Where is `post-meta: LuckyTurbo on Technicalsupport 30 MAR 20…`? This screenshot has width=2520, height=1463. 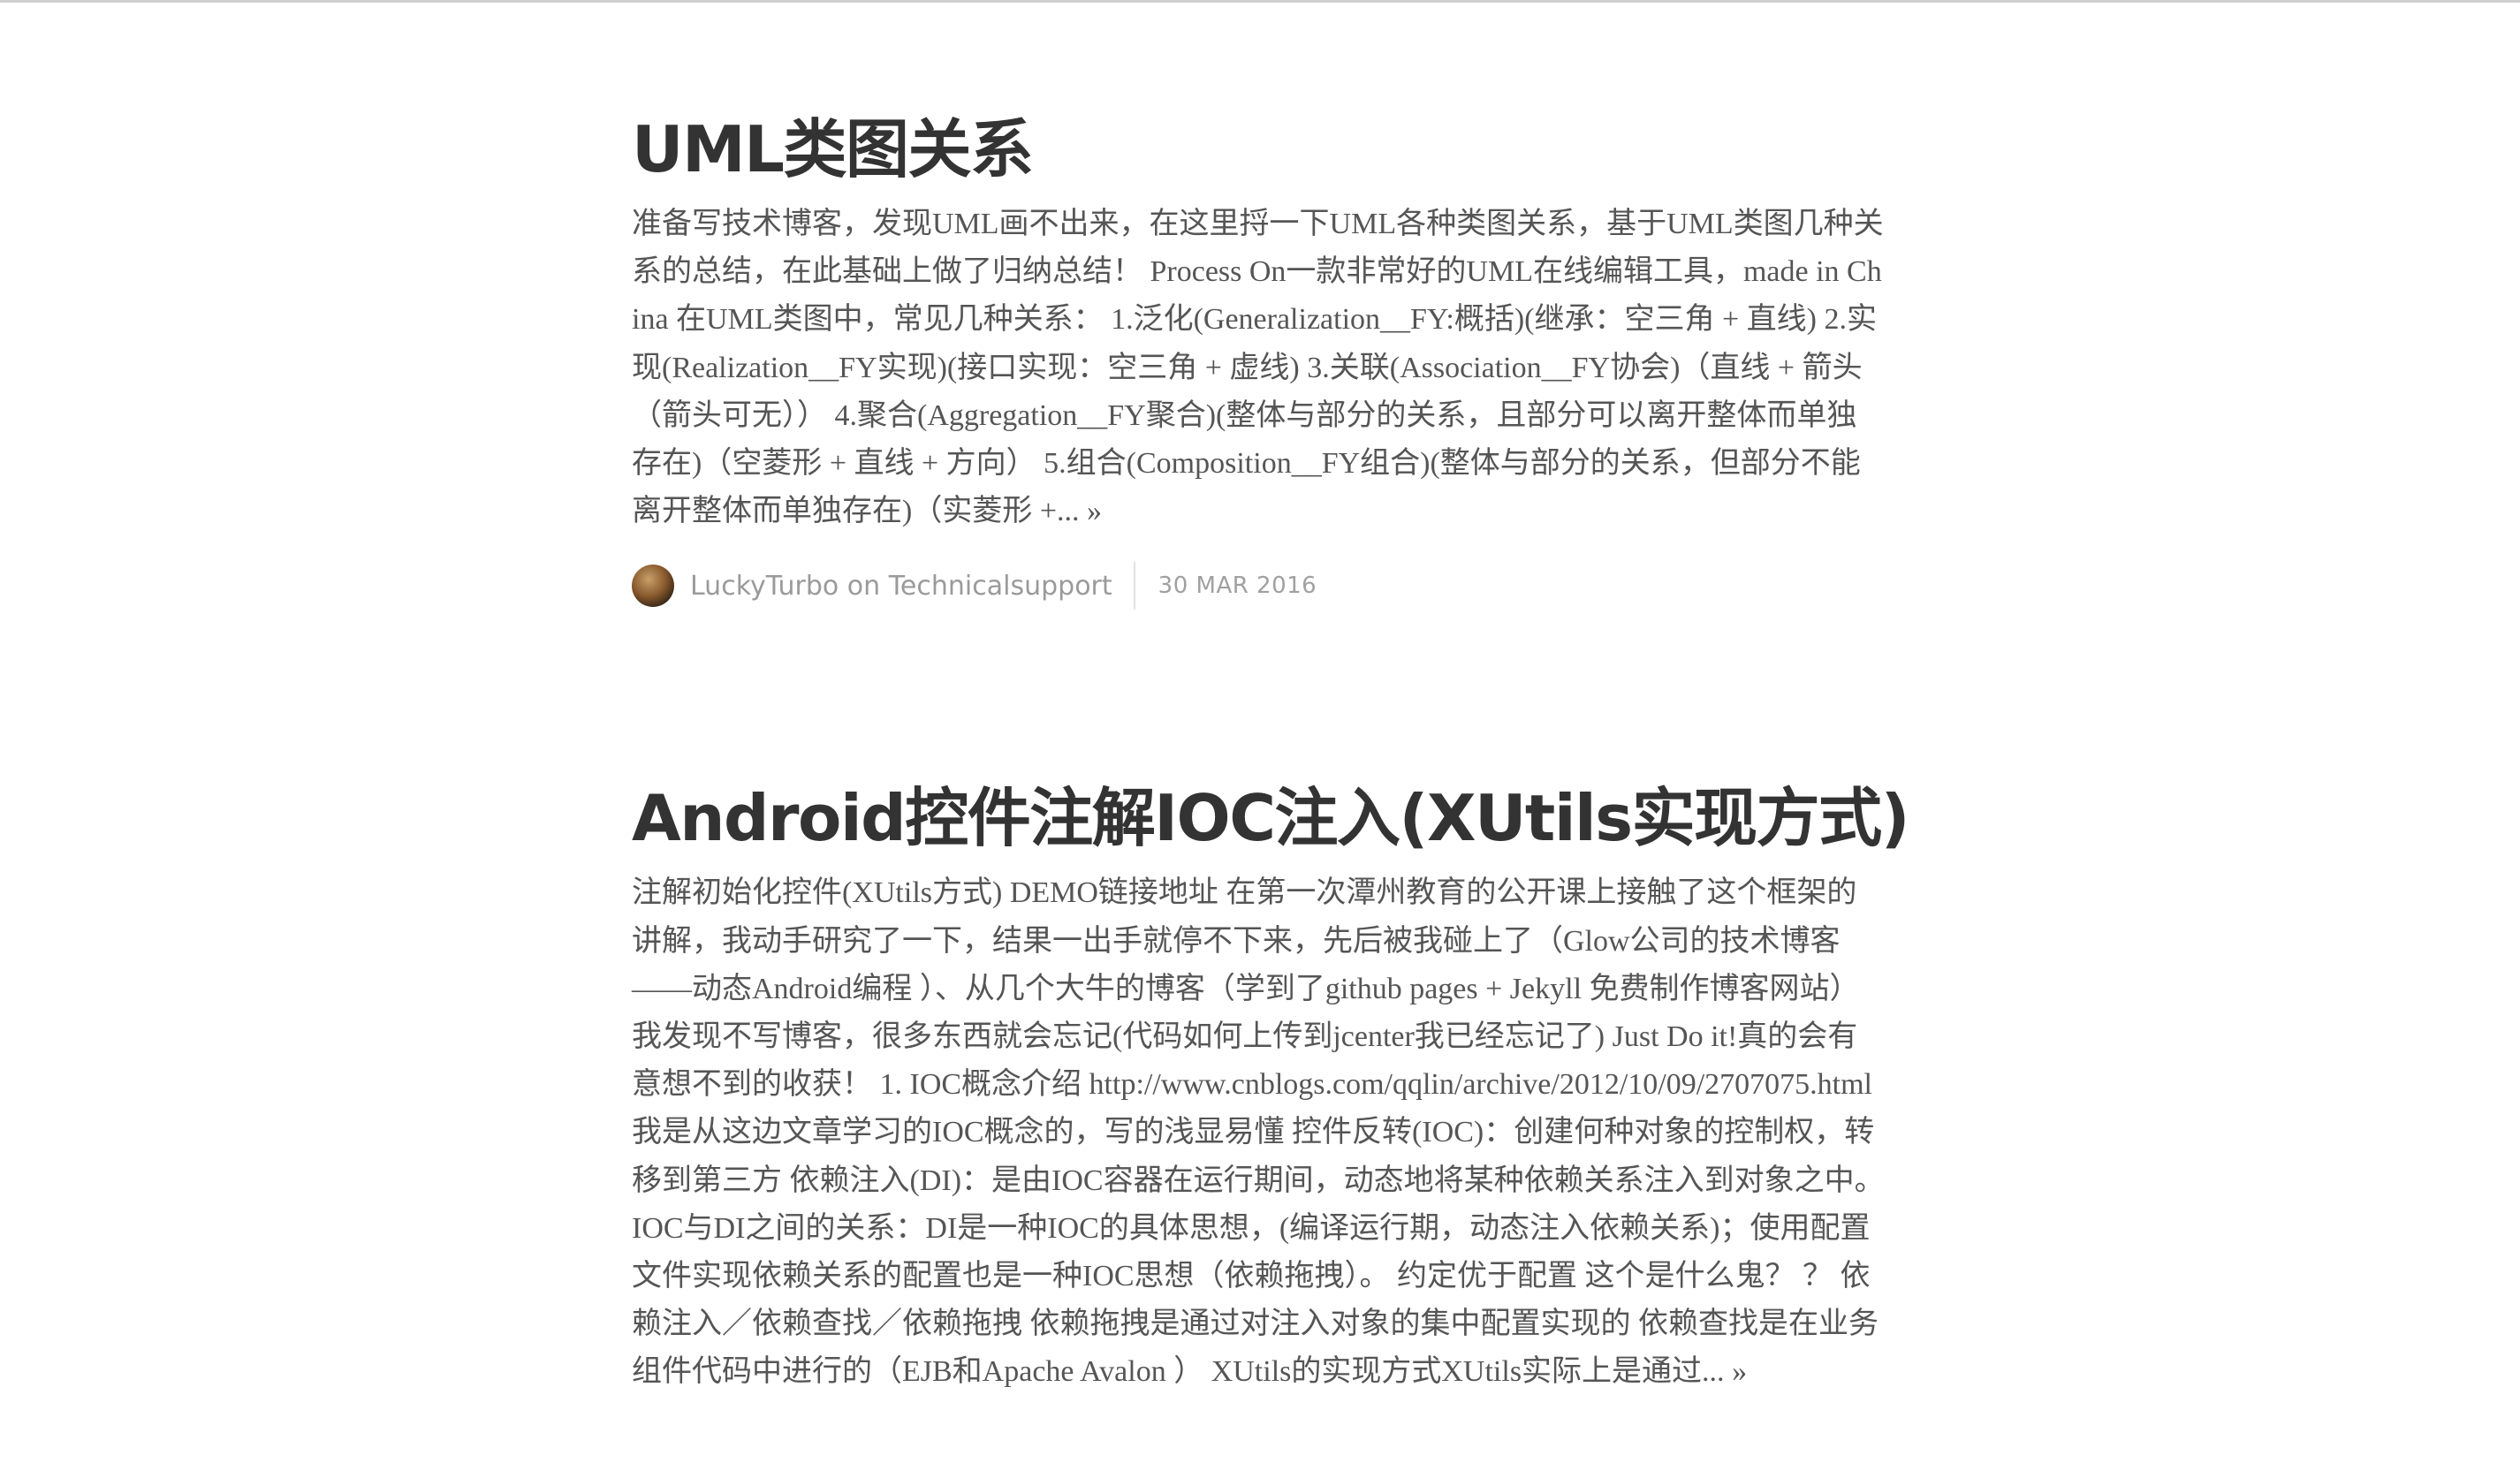 post-meta: LuckyTurbo on Technicalsupport 30 MAR 20… is located at coordinates (1259, 586).